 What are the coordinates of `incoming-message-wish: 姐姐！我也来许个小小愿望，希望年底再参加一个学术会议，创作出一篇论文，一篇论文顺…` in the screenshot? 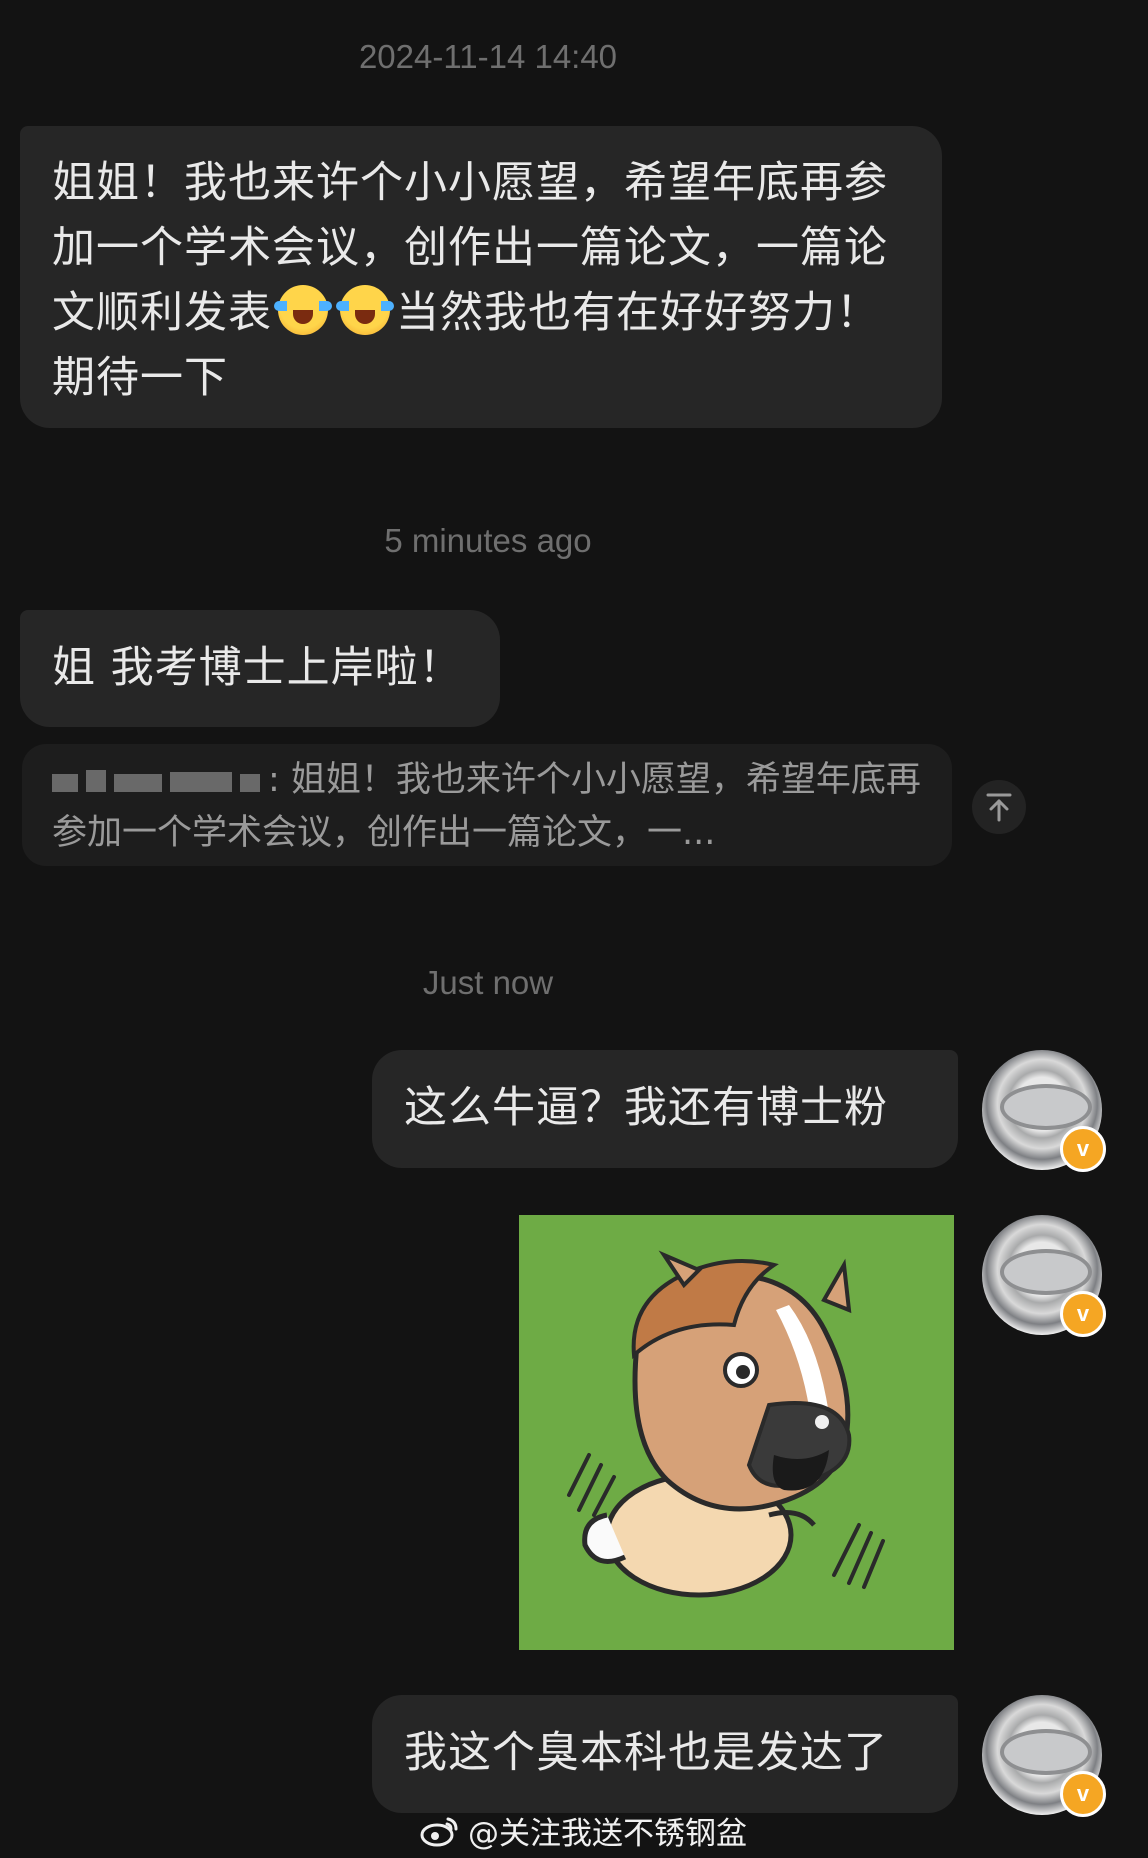 It's located at (481, 277).